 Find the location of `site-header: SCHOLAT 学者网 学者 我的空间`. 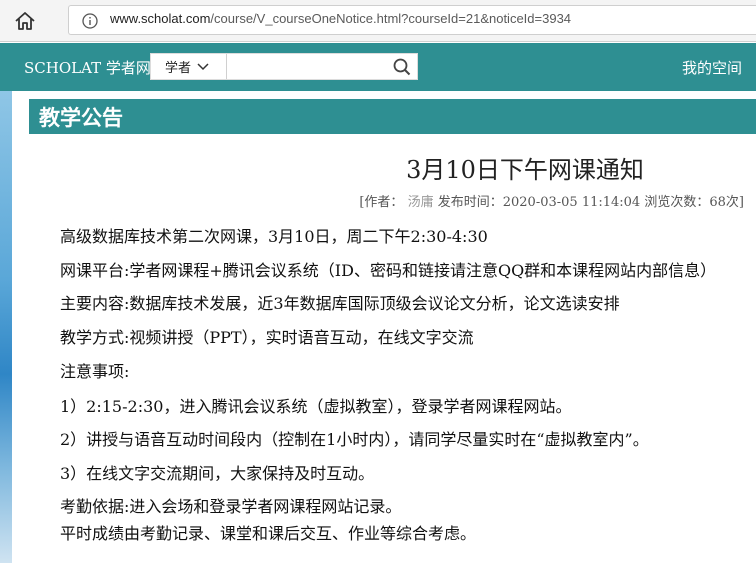

site-header: SCHOLAT 学者网 学者 我的空间 is located at coordinates (378, 67).